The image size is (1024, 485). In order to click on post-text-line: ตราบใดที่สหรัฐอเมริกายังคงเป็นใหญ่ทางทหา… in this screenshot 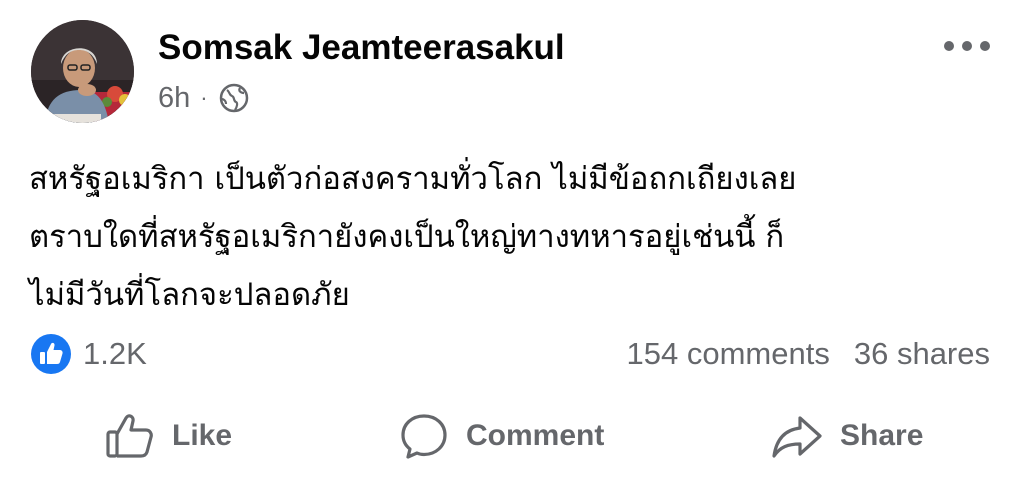, I will do `click(407, 237)`.